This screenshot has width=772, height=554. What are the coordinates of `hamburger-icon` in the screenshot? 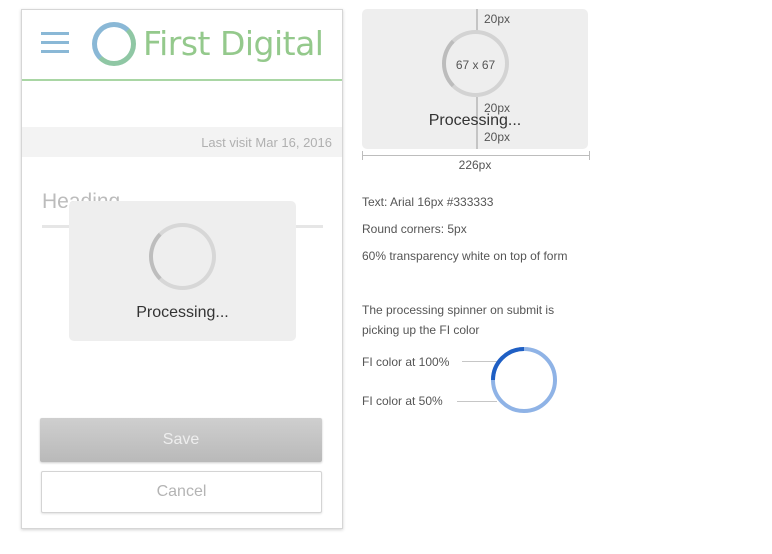 It's located at (55, 43).